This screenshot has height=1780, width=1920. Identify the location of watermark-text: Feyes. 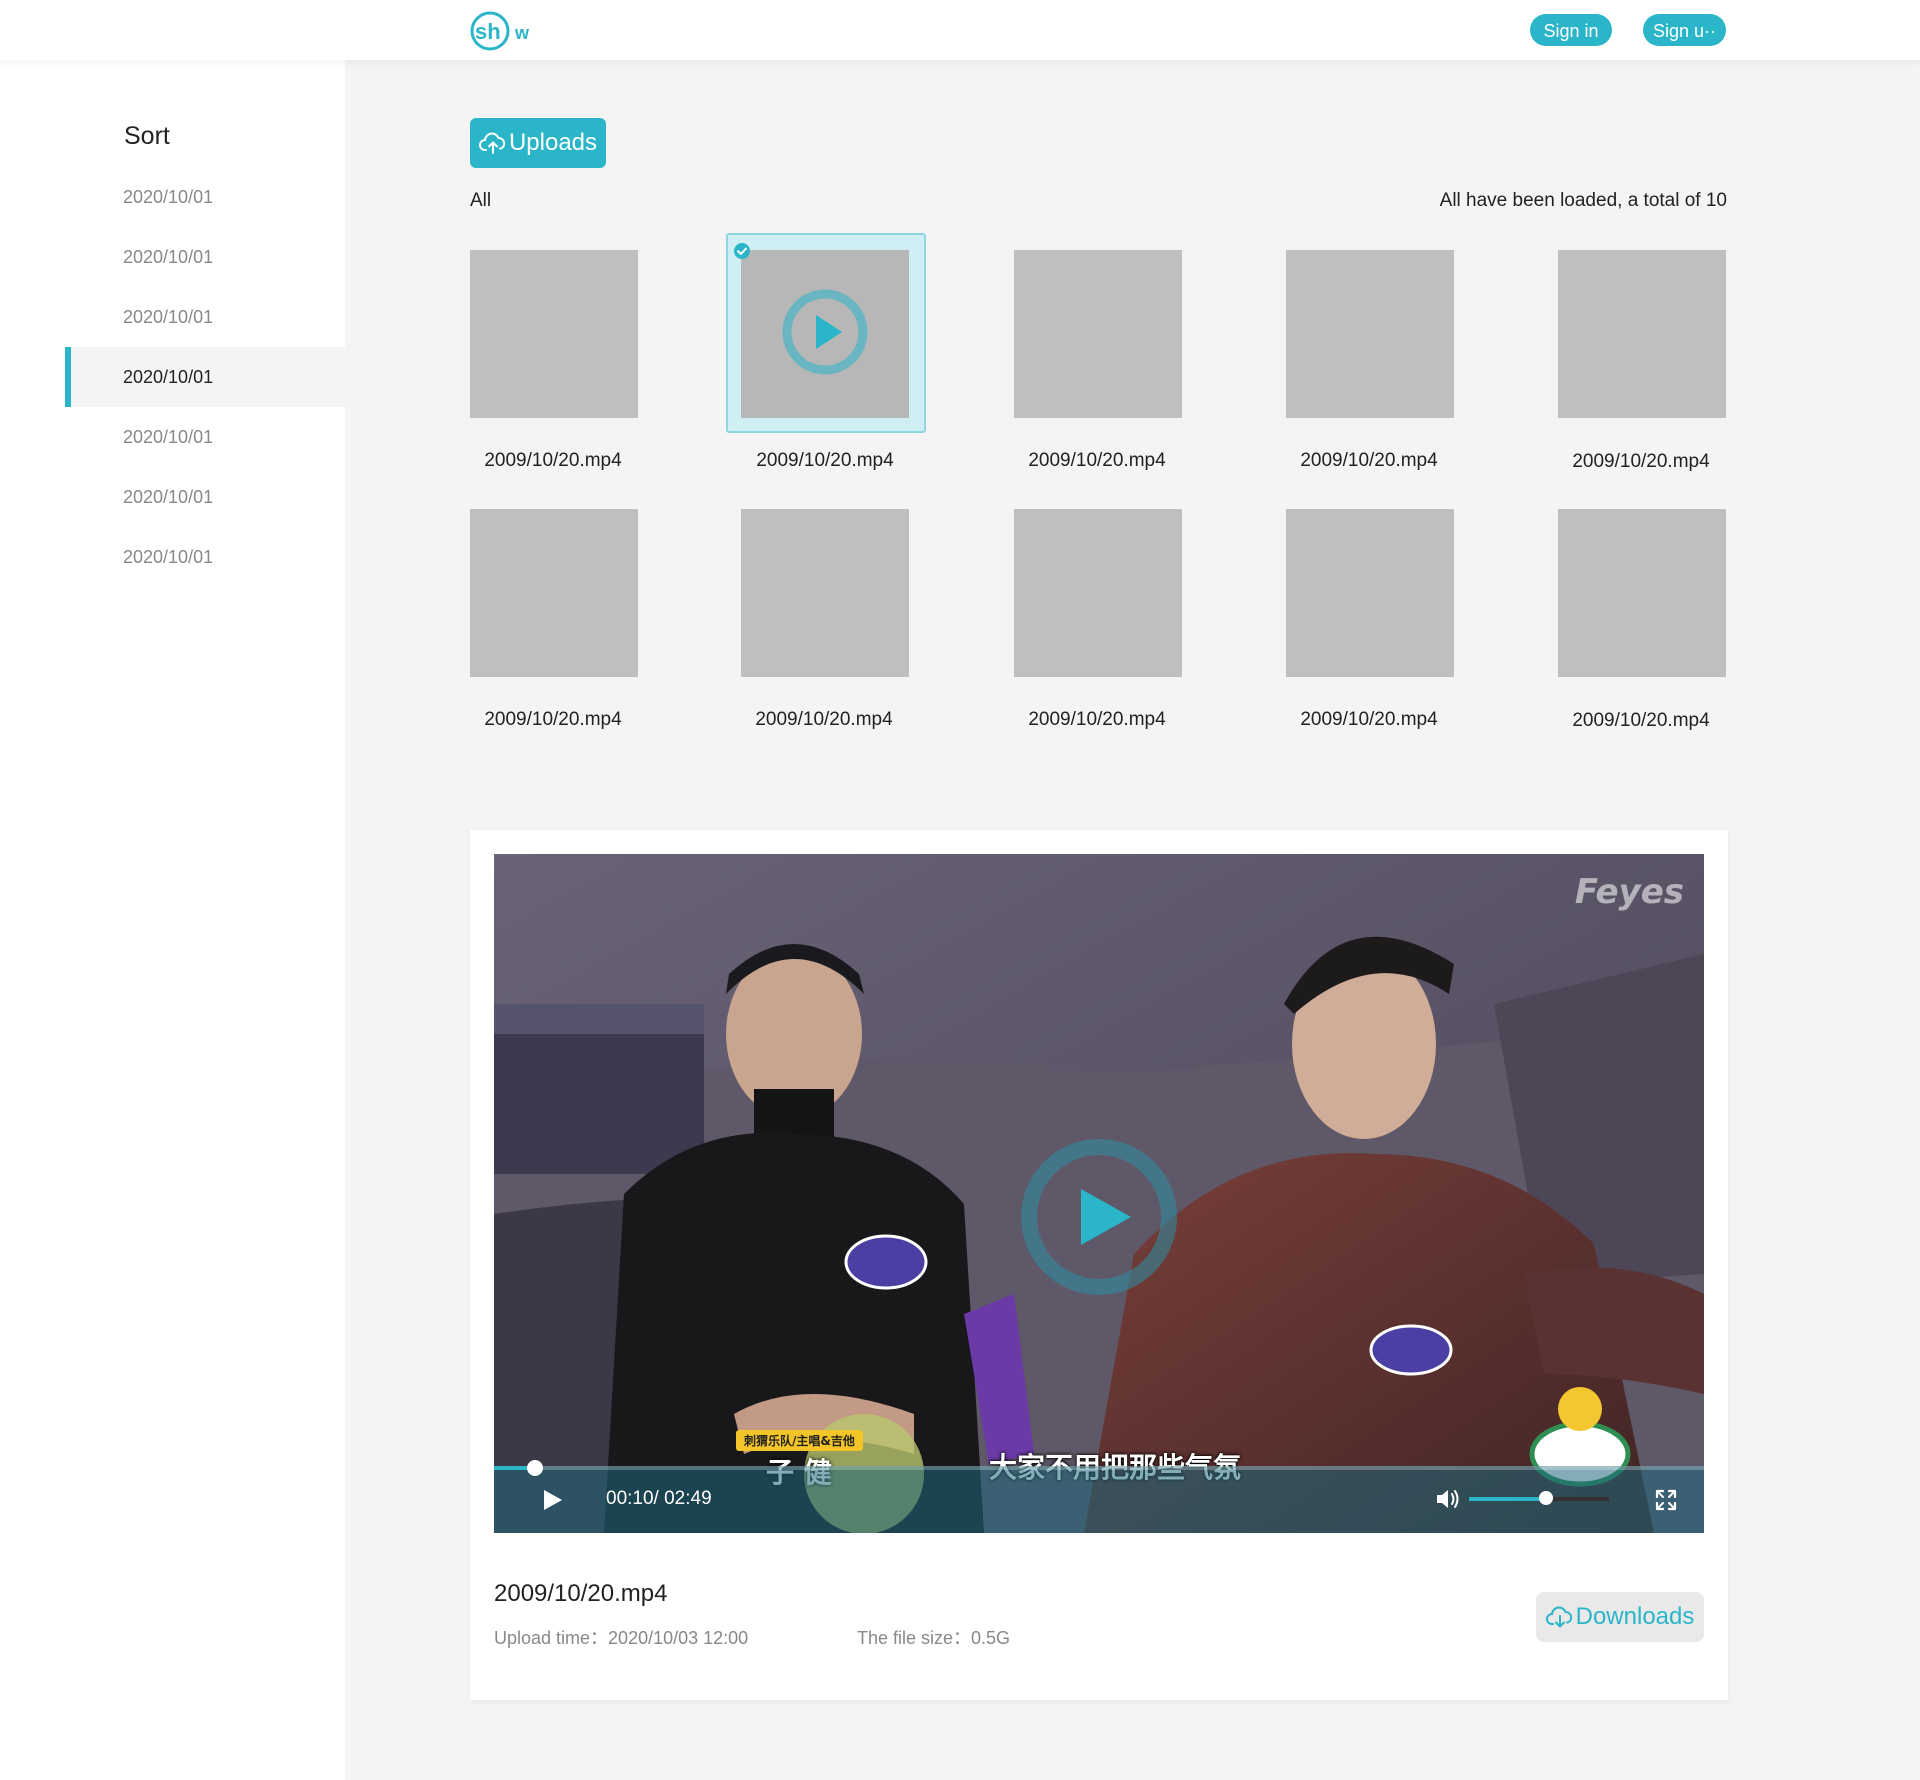
(1629, 892).